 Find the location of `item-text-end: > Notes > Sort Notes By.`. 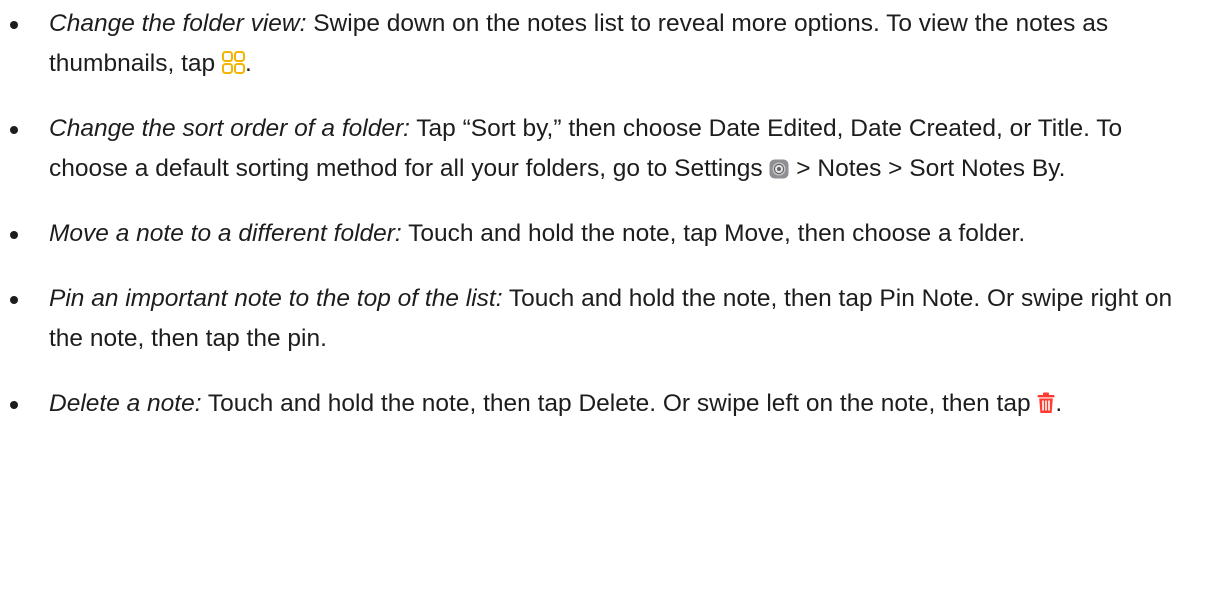

item-text-end: > Notes > Sort Notes By. is located at coordinates (927, 168).